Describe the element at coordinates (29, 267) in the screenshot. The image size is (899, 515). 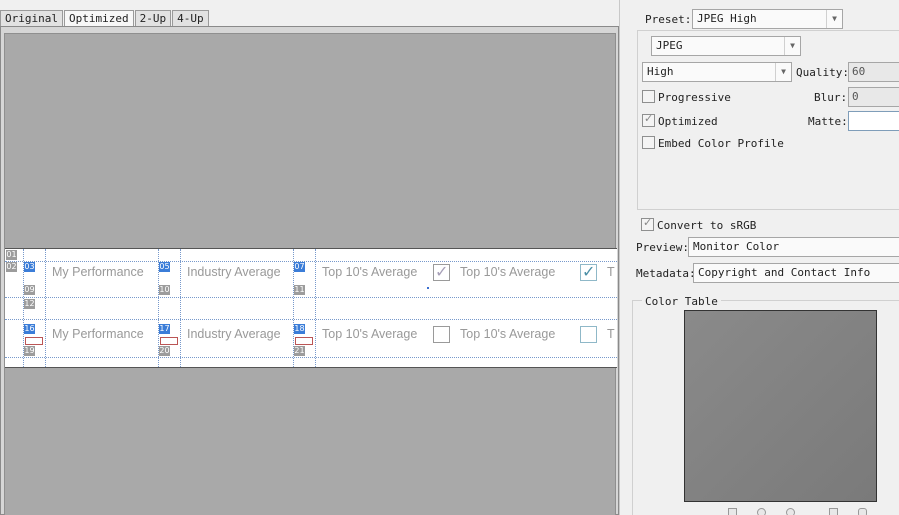
I see `slice-number: 03` at that location.